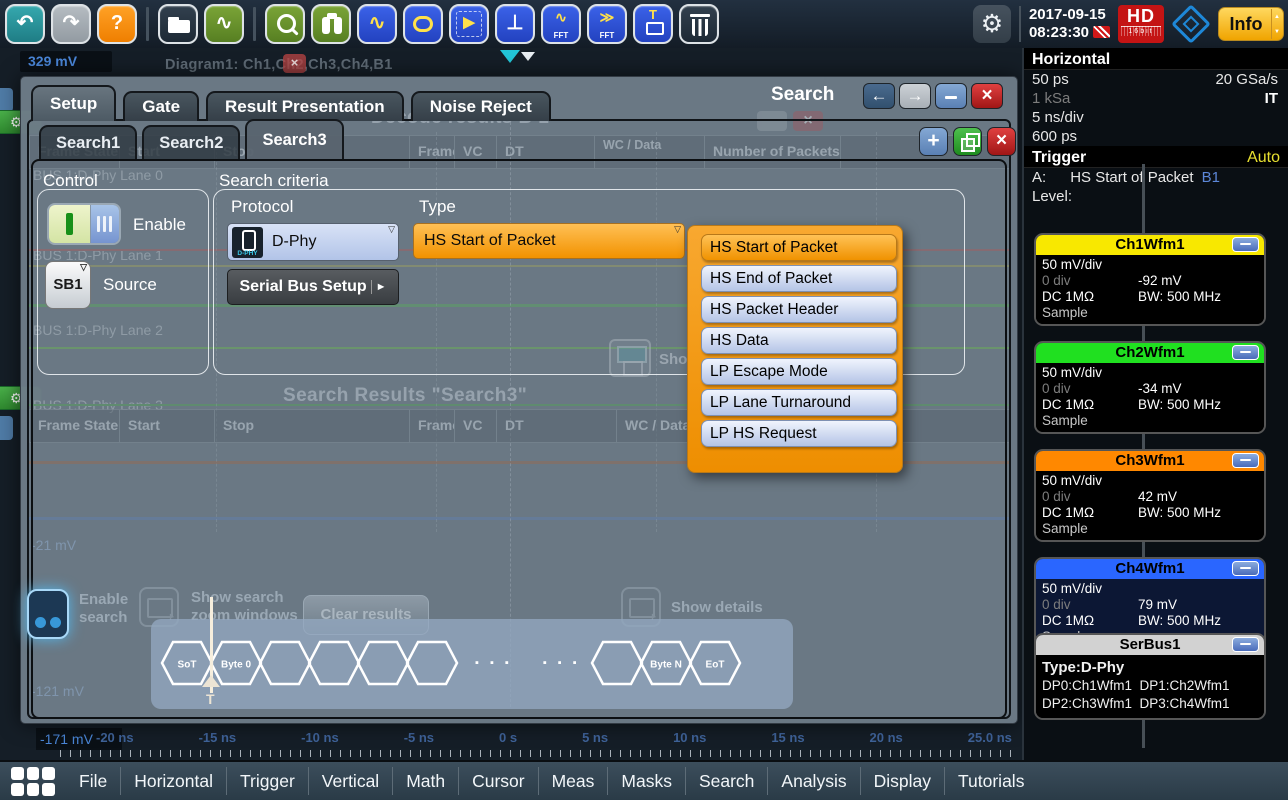  What do you see at coordinates (549, 241) in the screenshot?
I see `type-select: HS Start of Packet ▽` at bounding box center [549, 241].